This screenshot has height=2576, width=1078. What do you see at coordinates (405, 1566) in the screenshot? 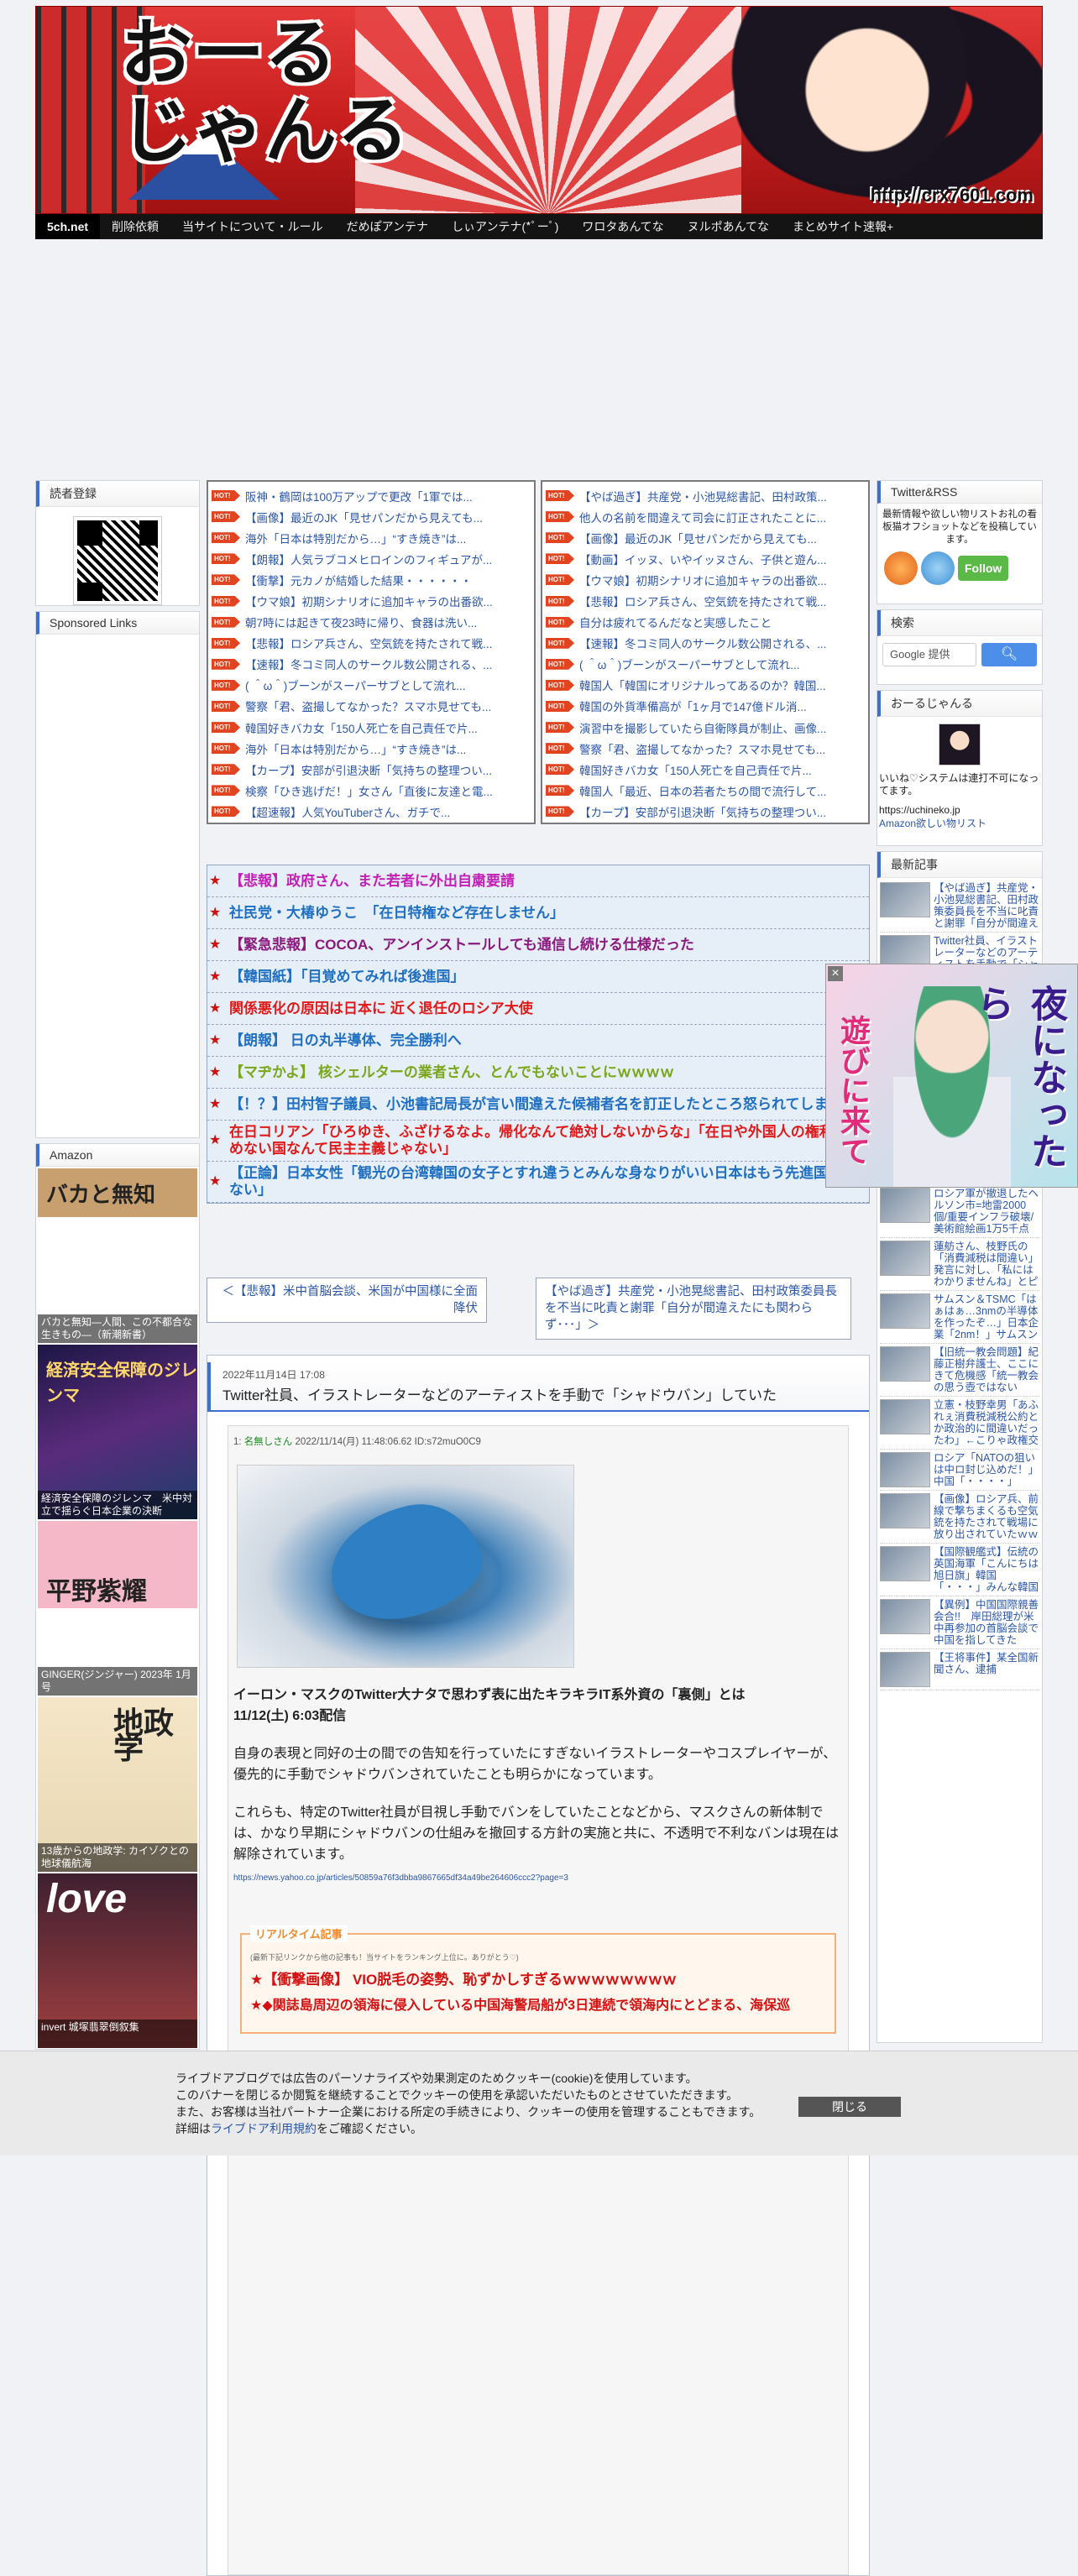
I see `twitter-logo-image` at bounding box center [405, 1566].